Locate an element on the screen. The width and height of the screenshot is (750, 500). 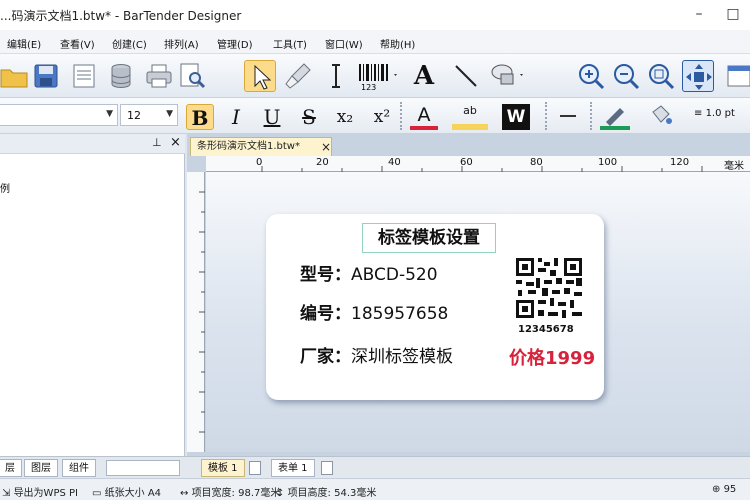
left-panel-header: ⊥ × is located at coordinates (92, 144).